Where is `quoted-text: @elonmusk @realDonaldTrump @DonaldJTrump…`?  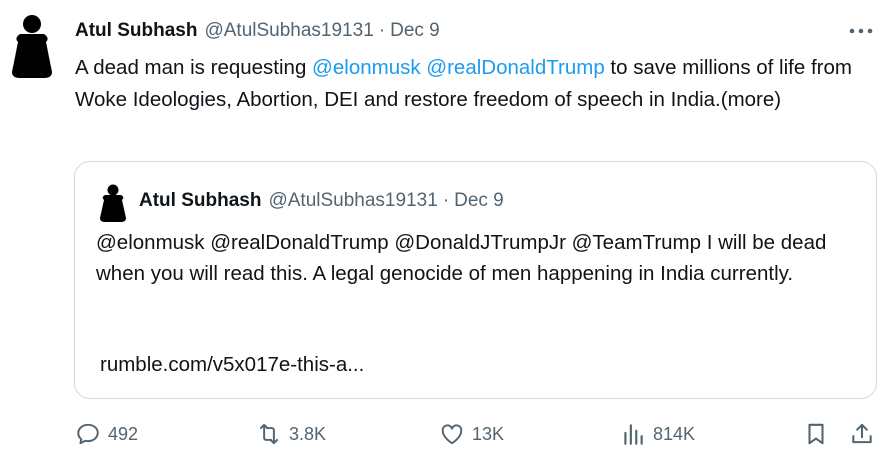 quoted-text: @elonmusk @realDonaldTrump @DonaldJTrump… is located at coordinates (461, 258).